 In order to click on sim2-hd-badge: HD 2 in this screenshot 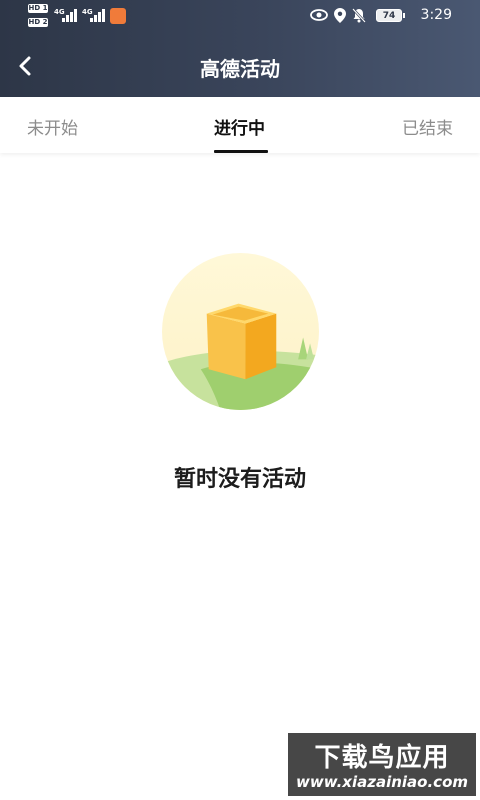, I will do `click(38, 22)`.